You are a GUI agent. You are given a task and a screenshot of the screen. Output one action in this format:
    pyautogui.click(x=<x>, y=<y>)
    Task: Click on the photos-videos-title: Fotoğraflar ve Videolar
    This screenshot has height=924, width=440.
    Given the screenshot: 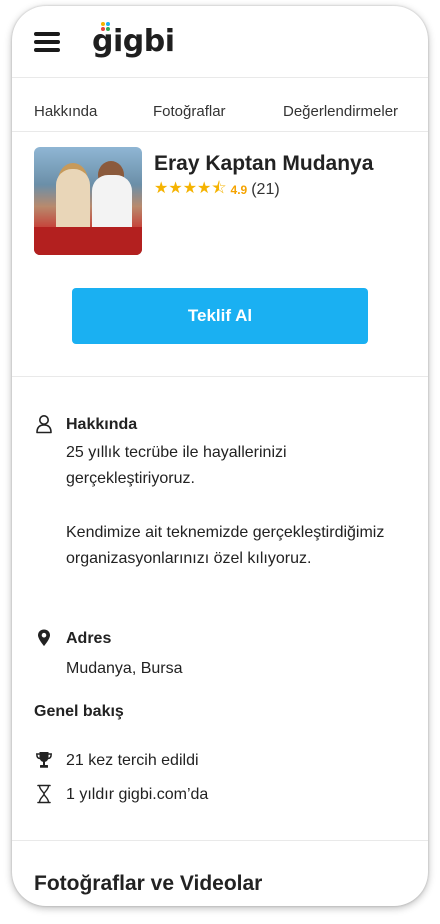 What is the action you would take?
    pyautogui.click(x=148, y=883)
    